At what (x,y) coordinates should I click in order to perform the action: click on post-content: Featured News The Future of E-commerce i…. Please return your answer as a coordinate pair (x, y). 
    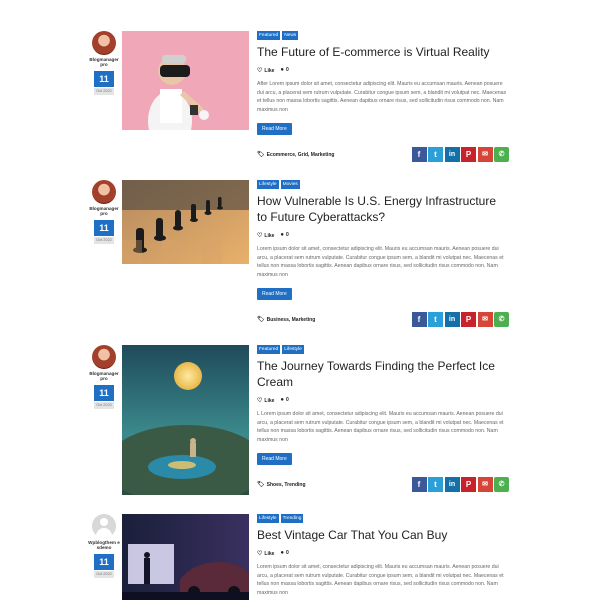
    Looking at the image, I should click on (383, 96).